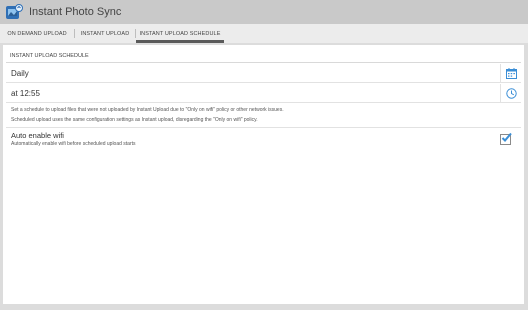  What do you see at coordinates (75, 12) in the screenshot?
I see `app-title: Instant Photo Sync` at bounding box center [75, 12].